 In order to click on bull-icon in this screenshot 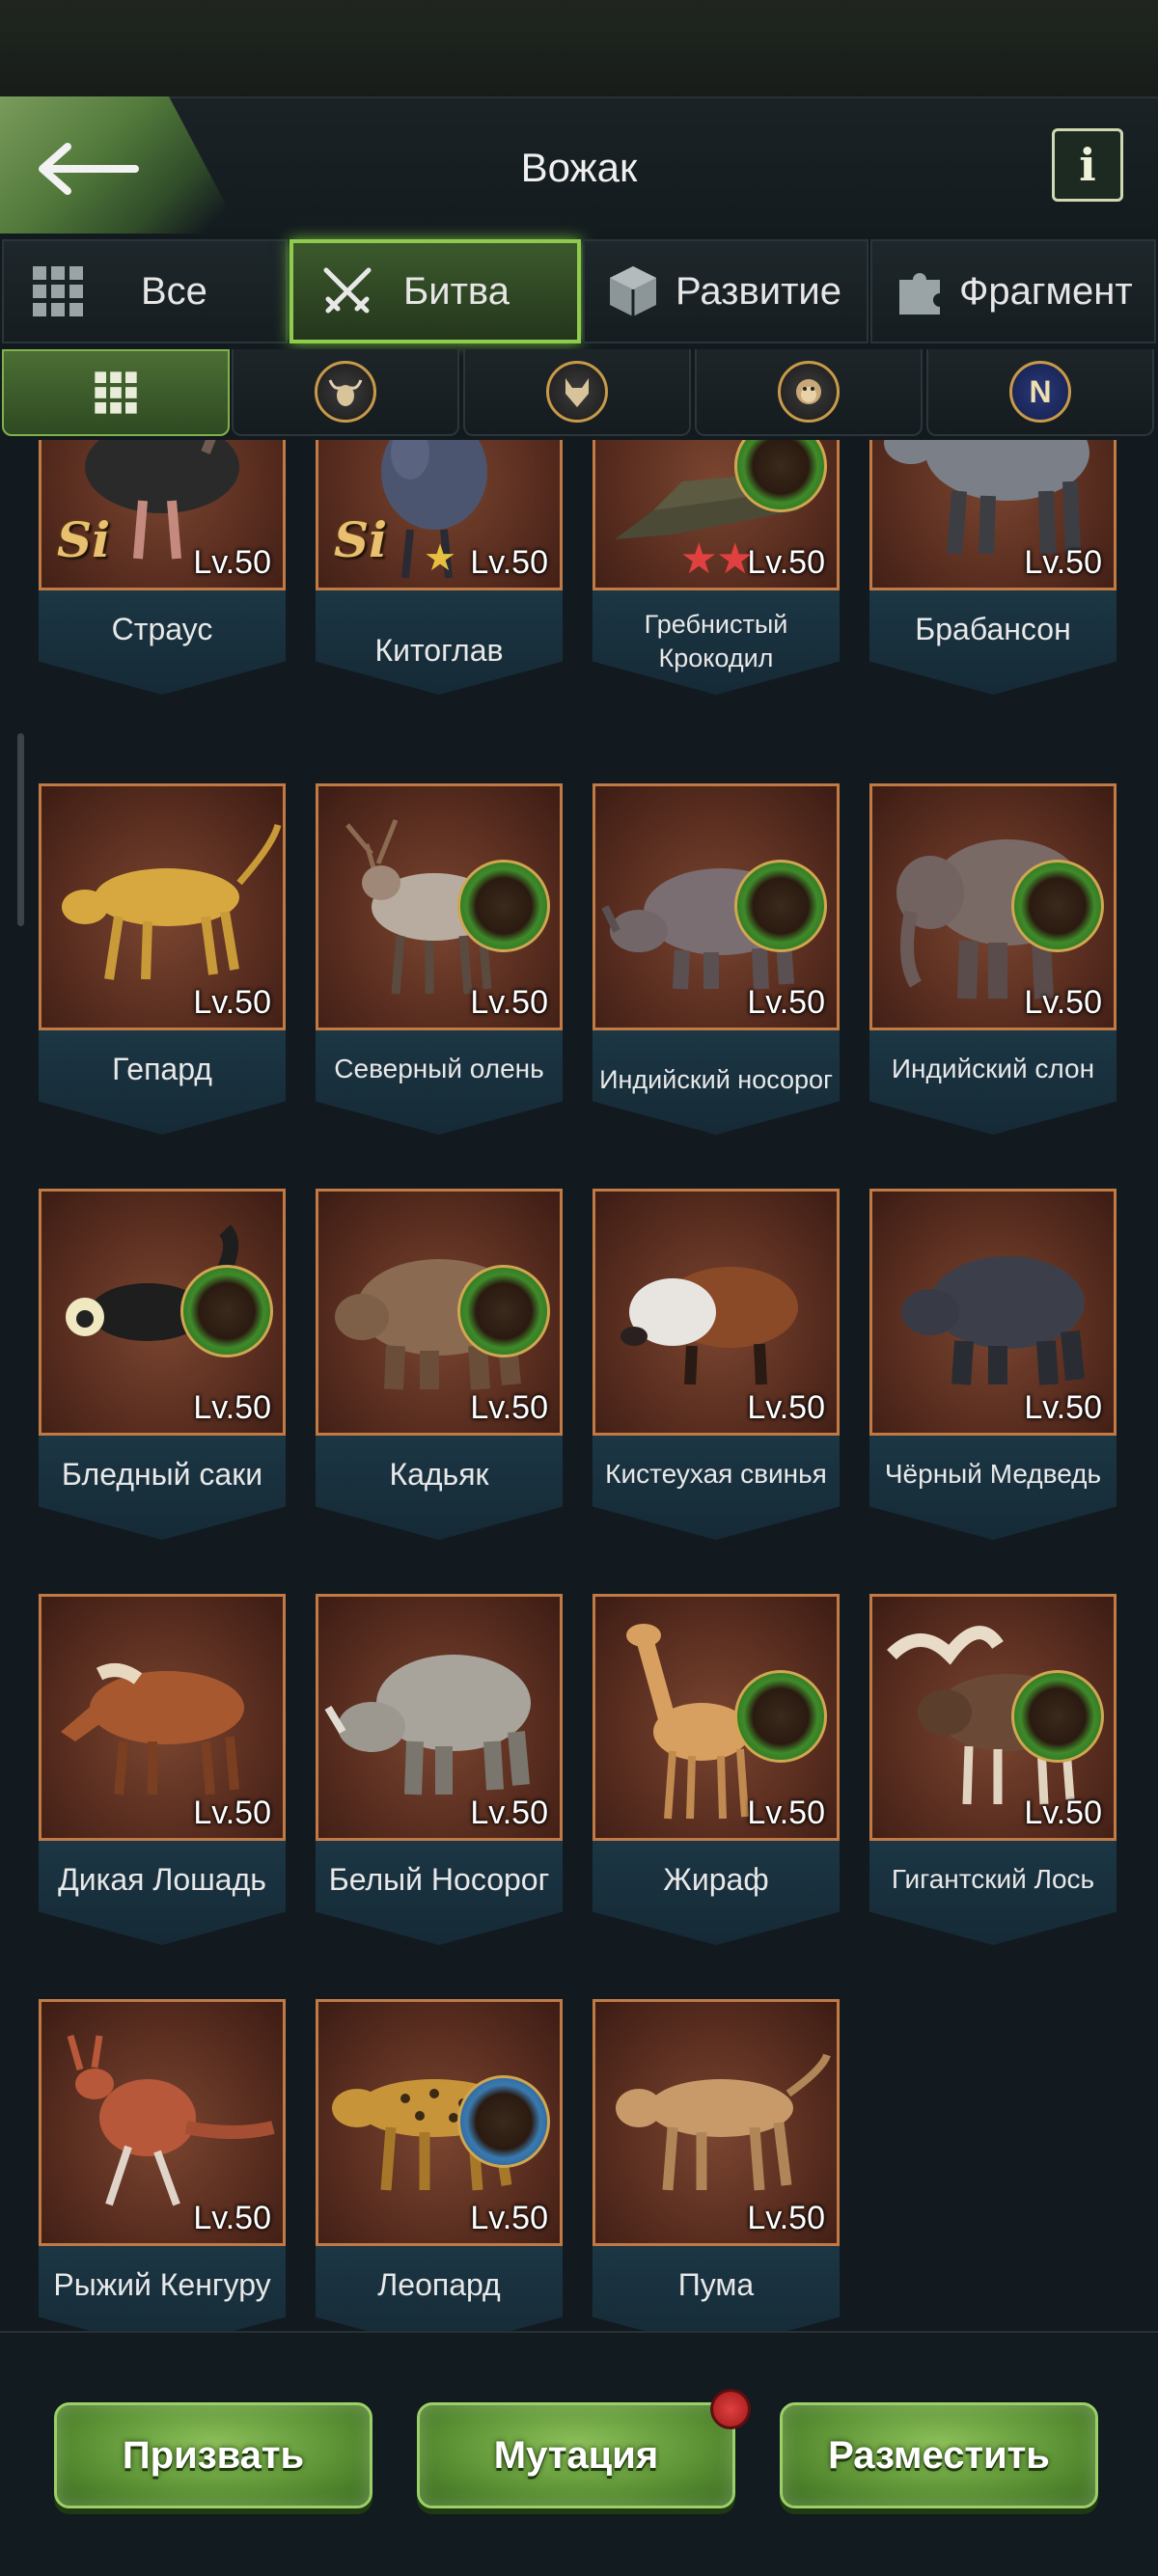, I will do `click(345, 392)`.